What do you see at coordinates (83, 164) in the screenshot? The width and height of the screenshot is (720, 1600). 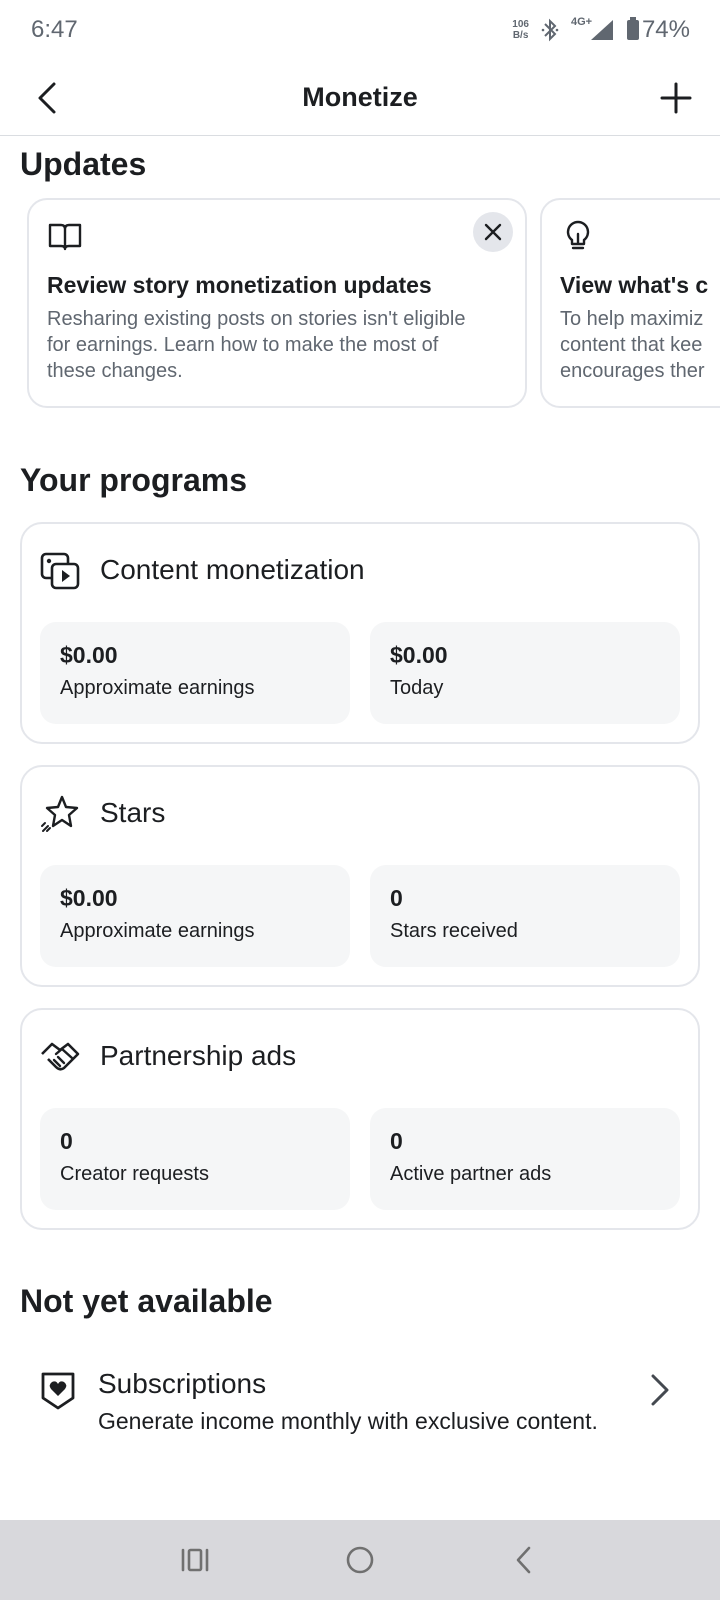 I see `updates-heading: Updates` at bounding box center [83, 164].